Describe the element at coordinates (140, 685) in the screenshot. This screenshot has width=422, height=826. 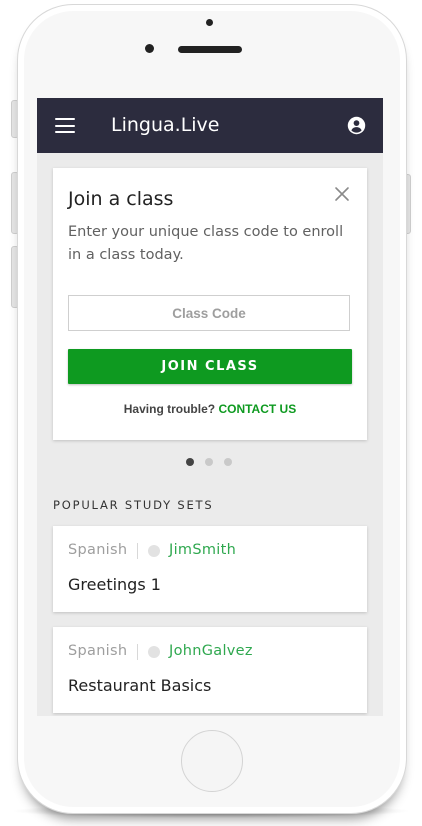
I see `study-set-title: Restaurant Basics` at that location.